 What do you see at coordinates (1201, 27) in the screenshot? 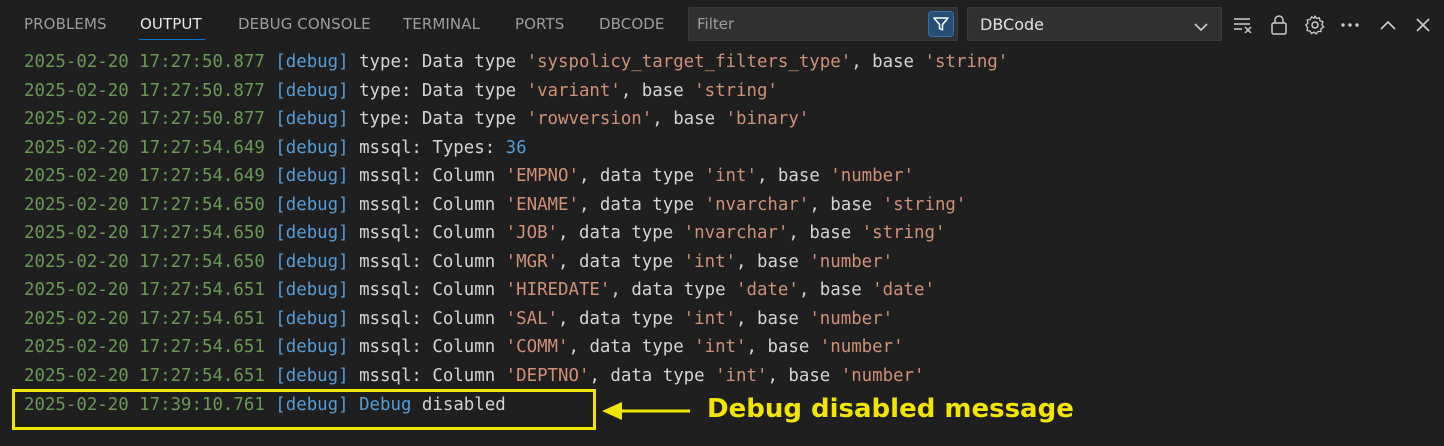
I see `chevron-down-icon` at bounding box center [1201, 27].